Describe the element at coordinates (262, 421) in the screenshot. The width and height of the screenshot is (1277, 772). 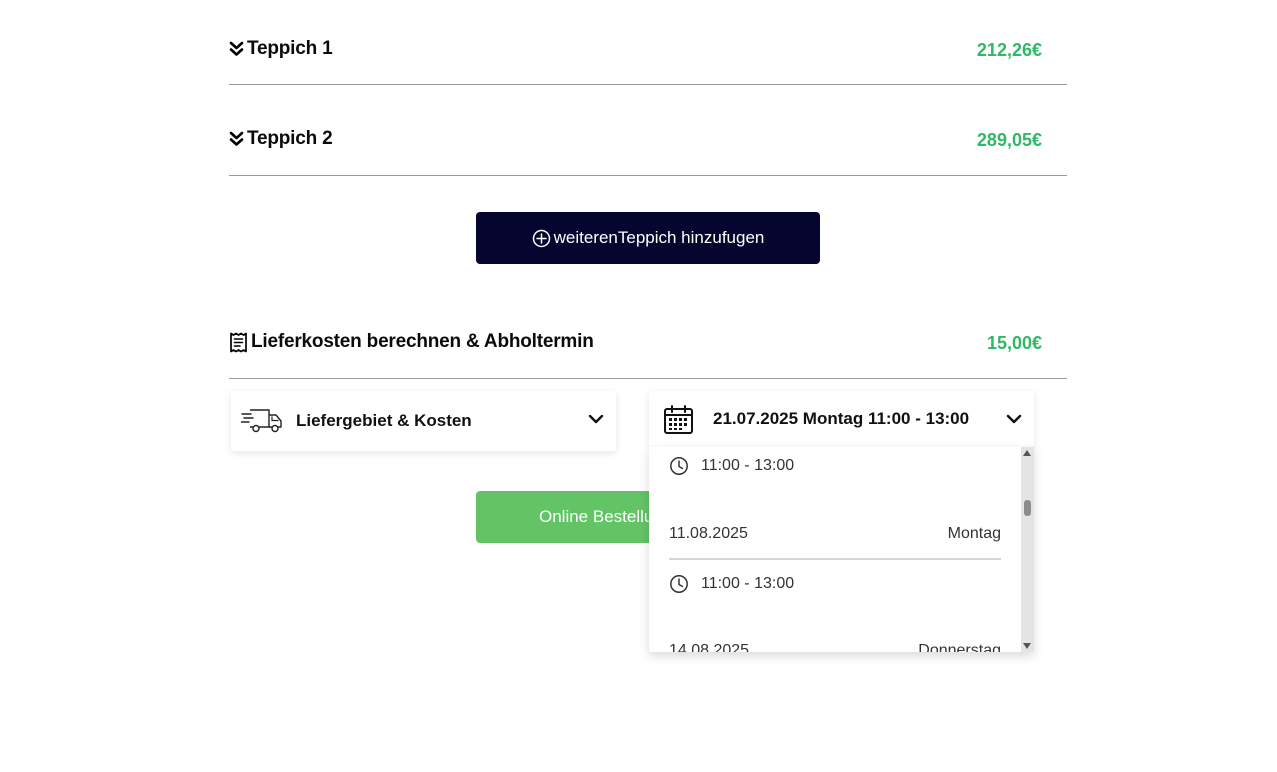
I see `truck-icon` at that location.